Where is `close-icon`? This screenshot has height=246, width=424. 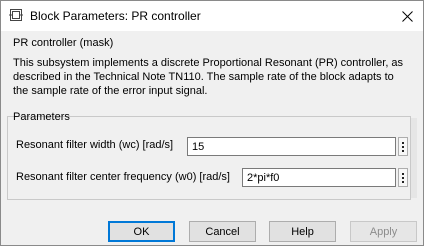 close-icon is located at coordinates (407, 16).